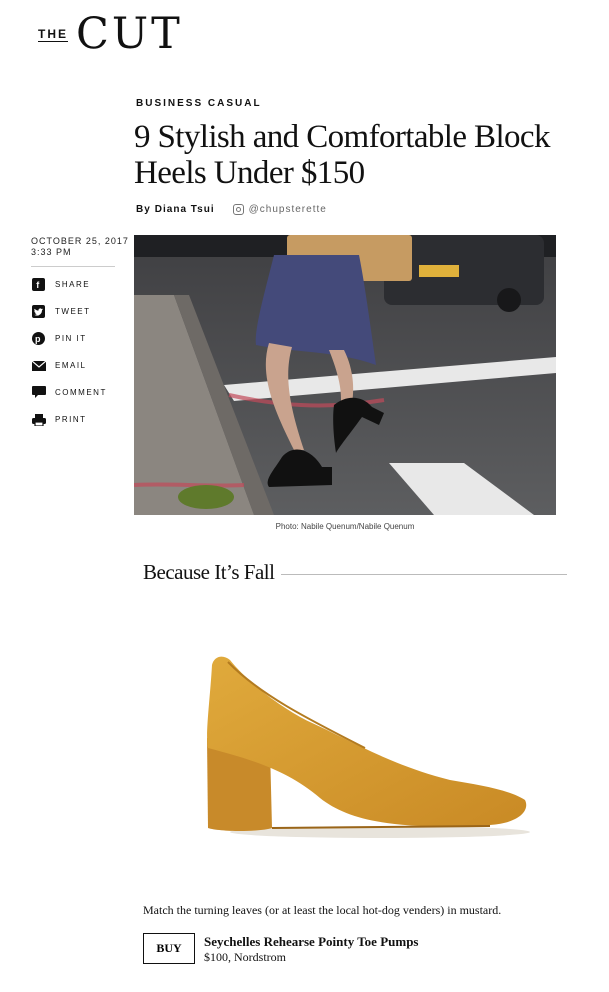  What do you see at coordinates (73, 266) in the screenshot?
I see `divider` at bounding box center [73, 266].